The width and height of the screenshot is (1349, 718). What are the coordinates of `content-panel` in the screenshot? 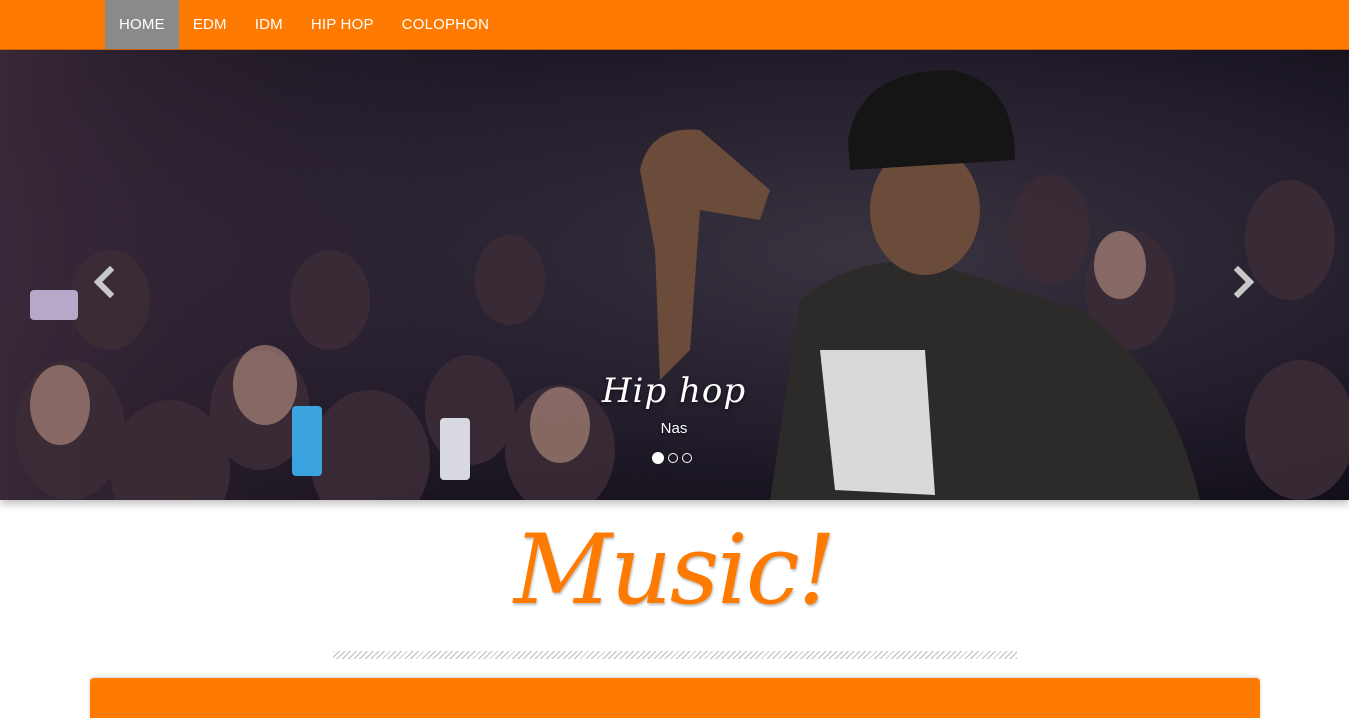 It's located at (675, 698).